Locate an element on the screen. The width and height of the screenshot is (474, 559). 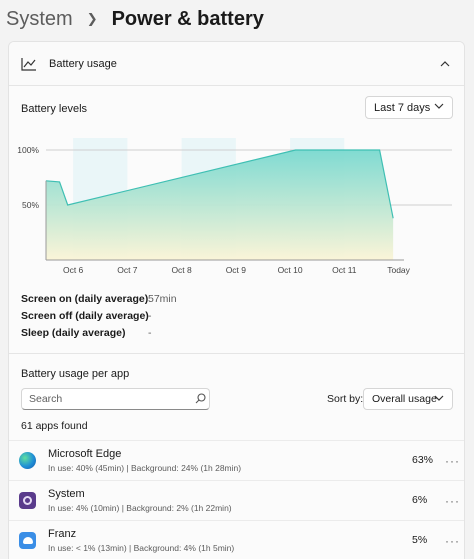
x-tick-label: Oct 6 is located at coordinates (73, 270).